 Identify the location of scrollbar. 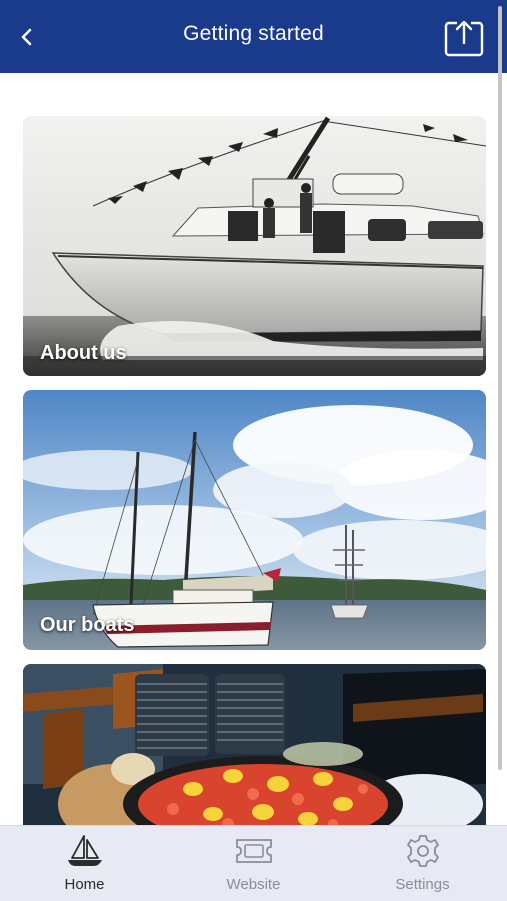
(500, 388).